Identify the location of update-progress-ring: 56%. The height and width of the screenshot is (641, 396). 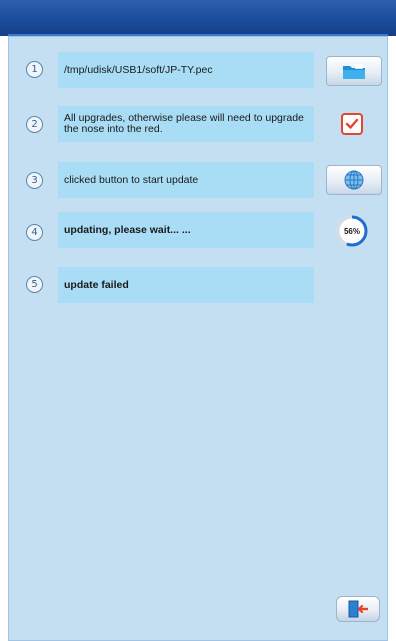
(352, 231).